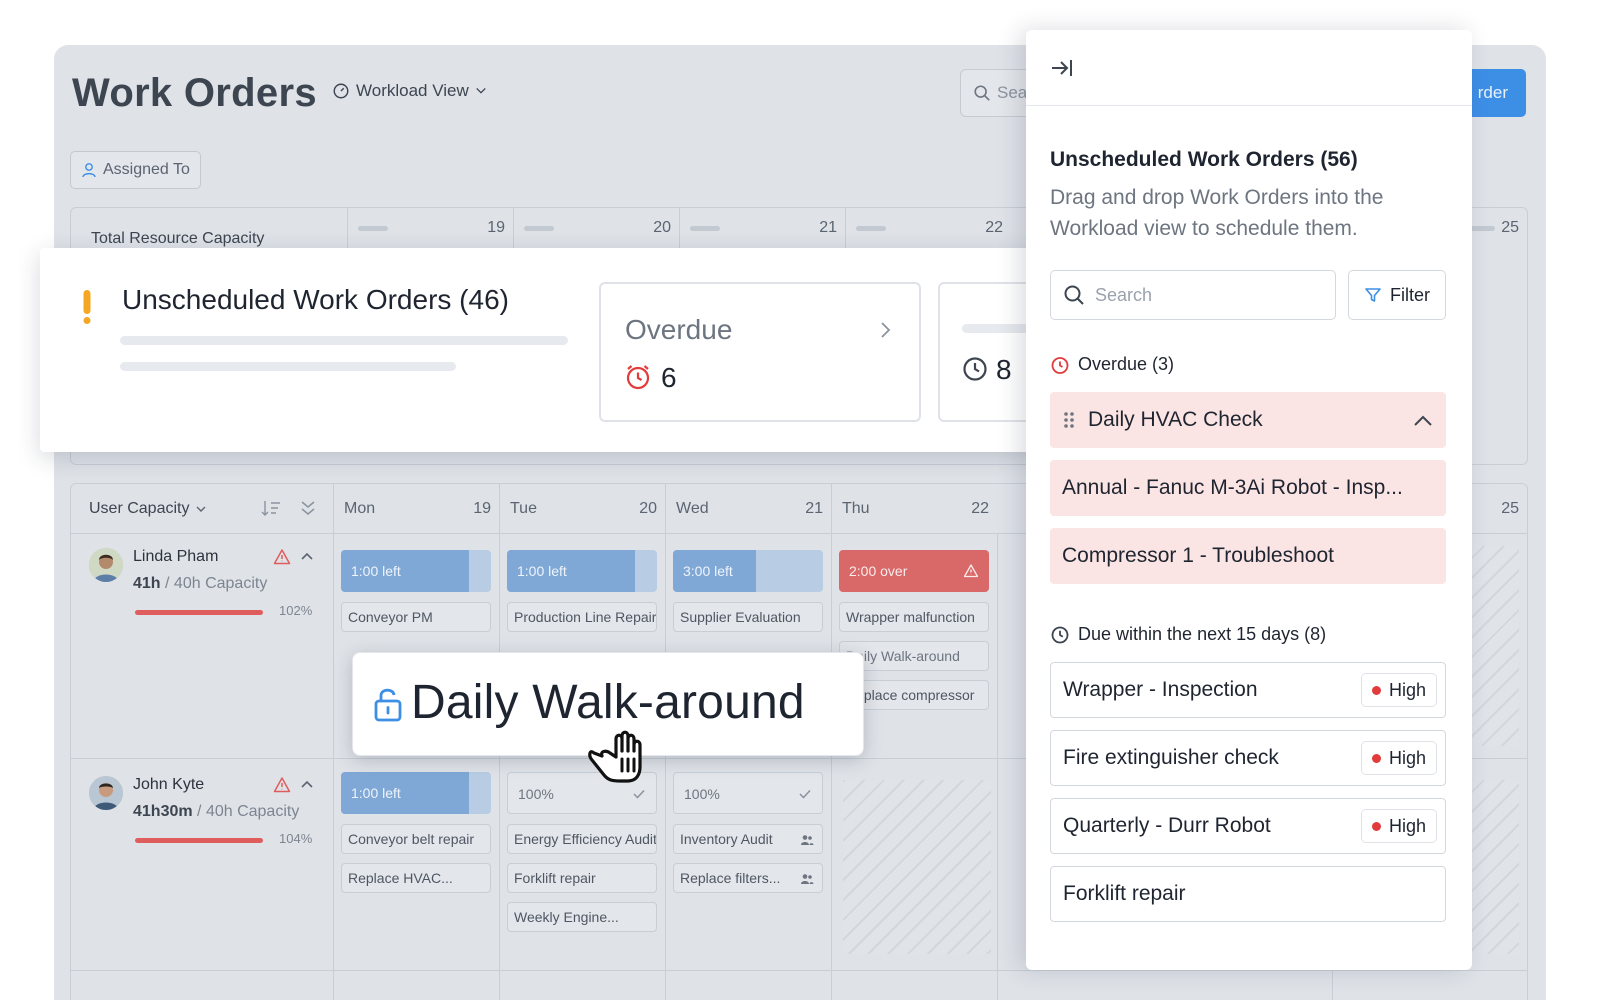  I want to click on due-section-header: Due within the next 15 days (8), so click(1188, 634).